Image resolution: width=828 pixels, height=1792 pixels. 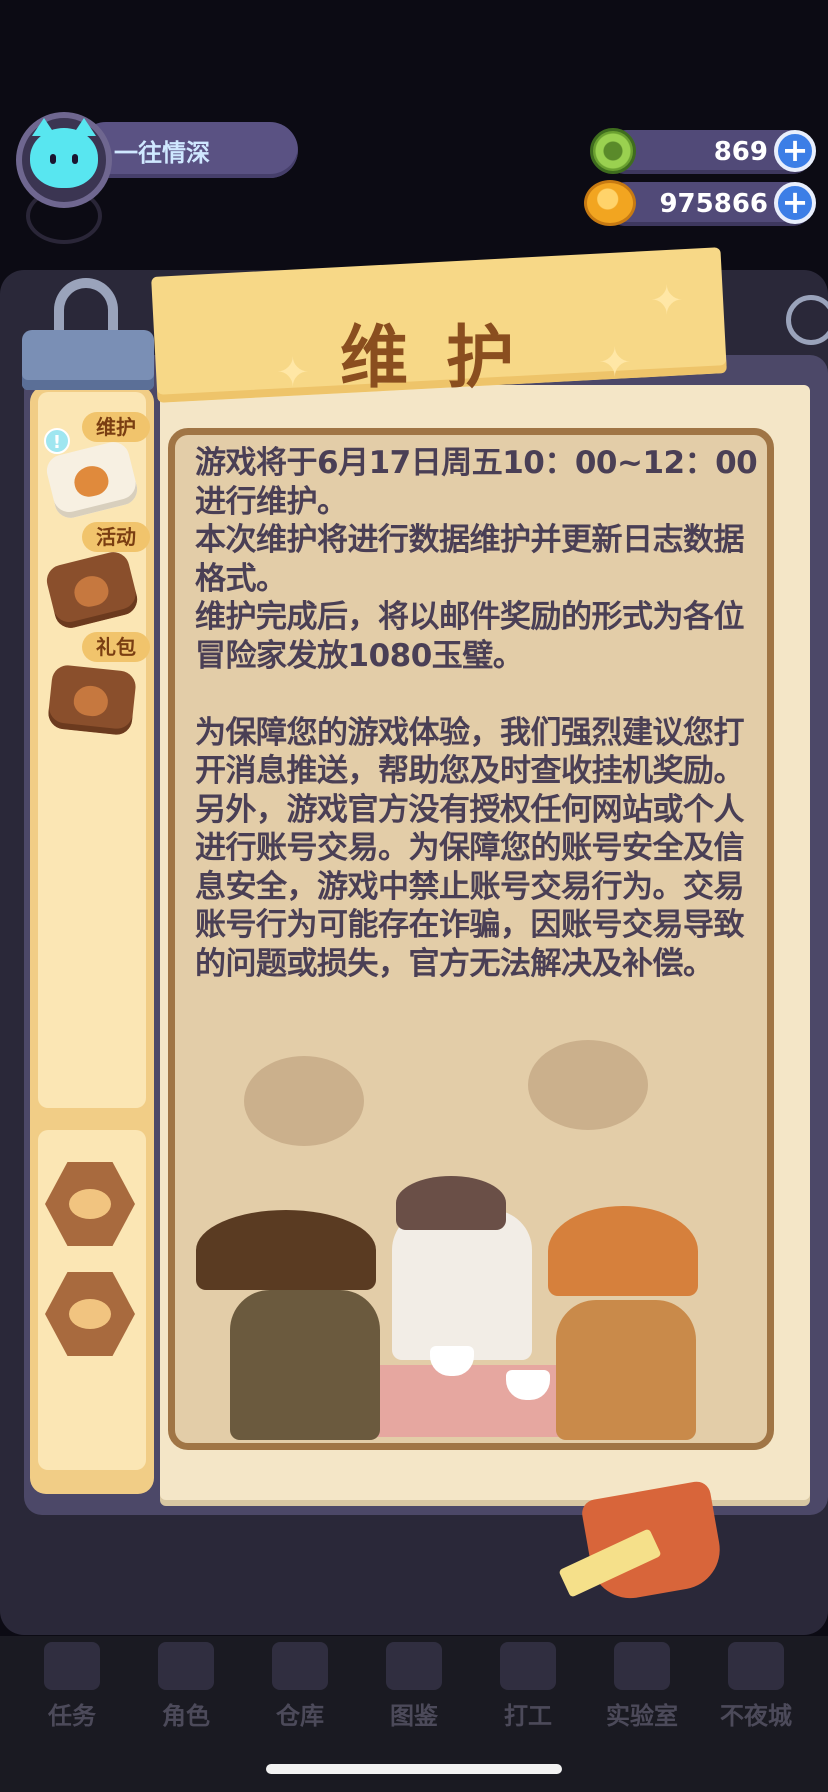 I want to click on warehouse-icon, so click(x=300, y=1666).